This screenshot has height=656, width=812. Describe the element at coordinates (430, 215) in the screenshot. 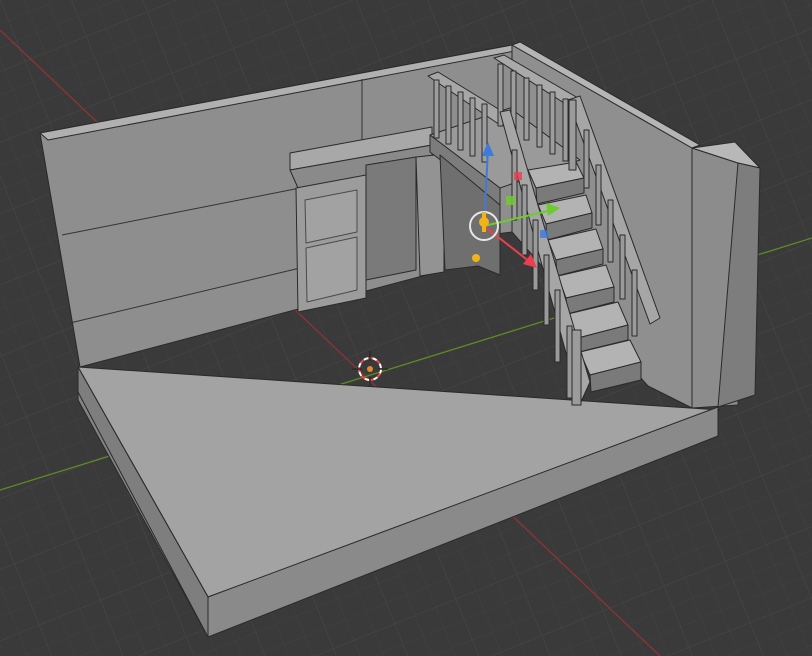

I see `door-jamb` at that location.